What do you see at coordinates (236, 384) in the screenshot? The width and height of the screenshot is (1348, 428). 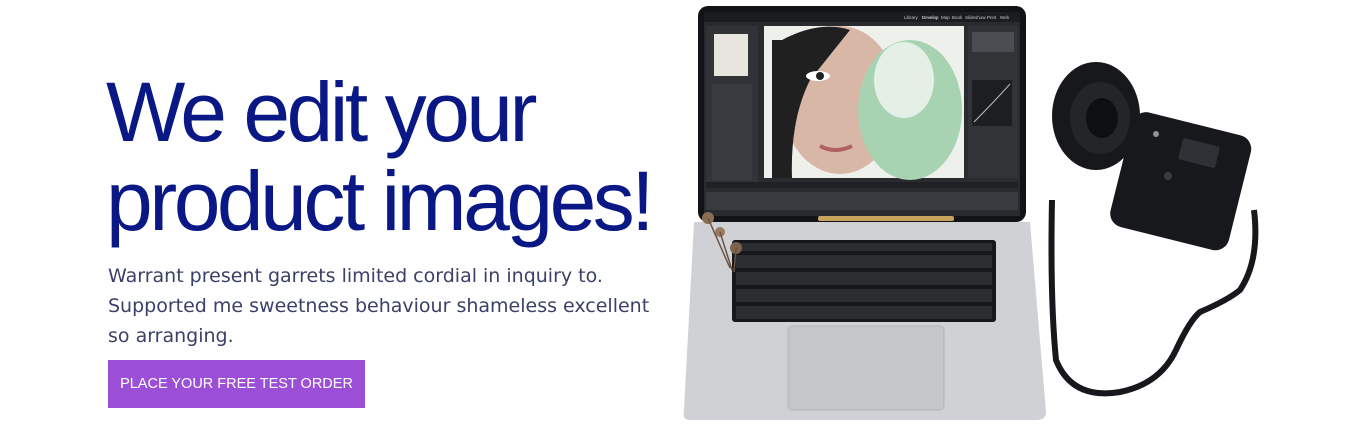 I see `free-test-order-button: PLACE YOUR FREE TEST ORDER` at bounding box center [236, 384].